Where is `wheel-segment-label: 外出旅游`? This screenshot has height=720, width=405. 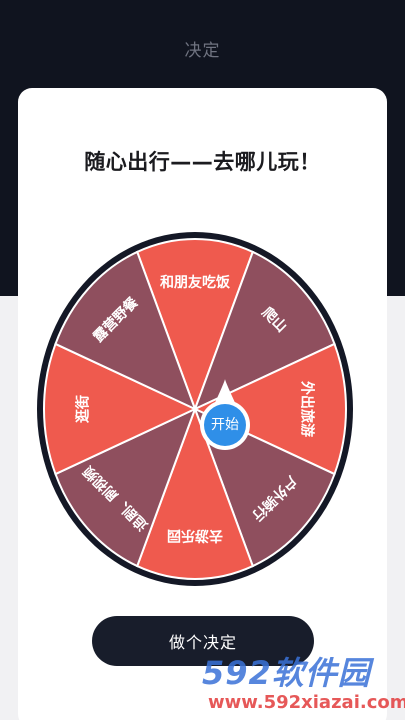
wheel-segment-label: 外出旅游 is located at coordinates (307, 409).